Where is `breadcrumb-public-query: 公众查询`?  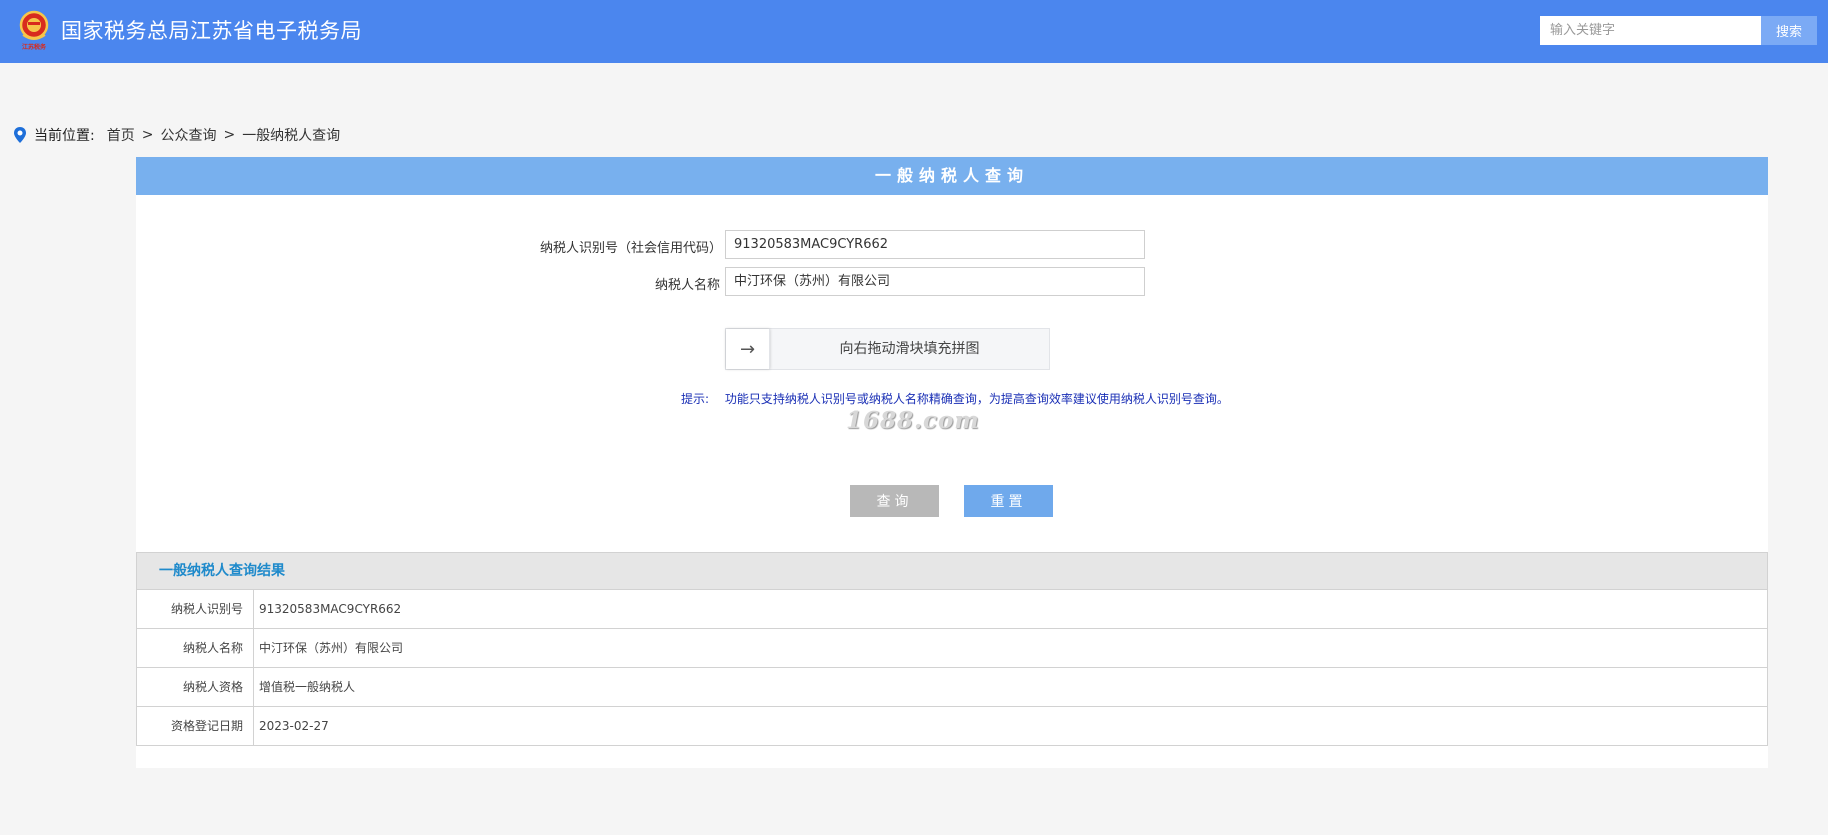 breadcrumb-public-query: 公众查询 is located at coordinates (188, 135).